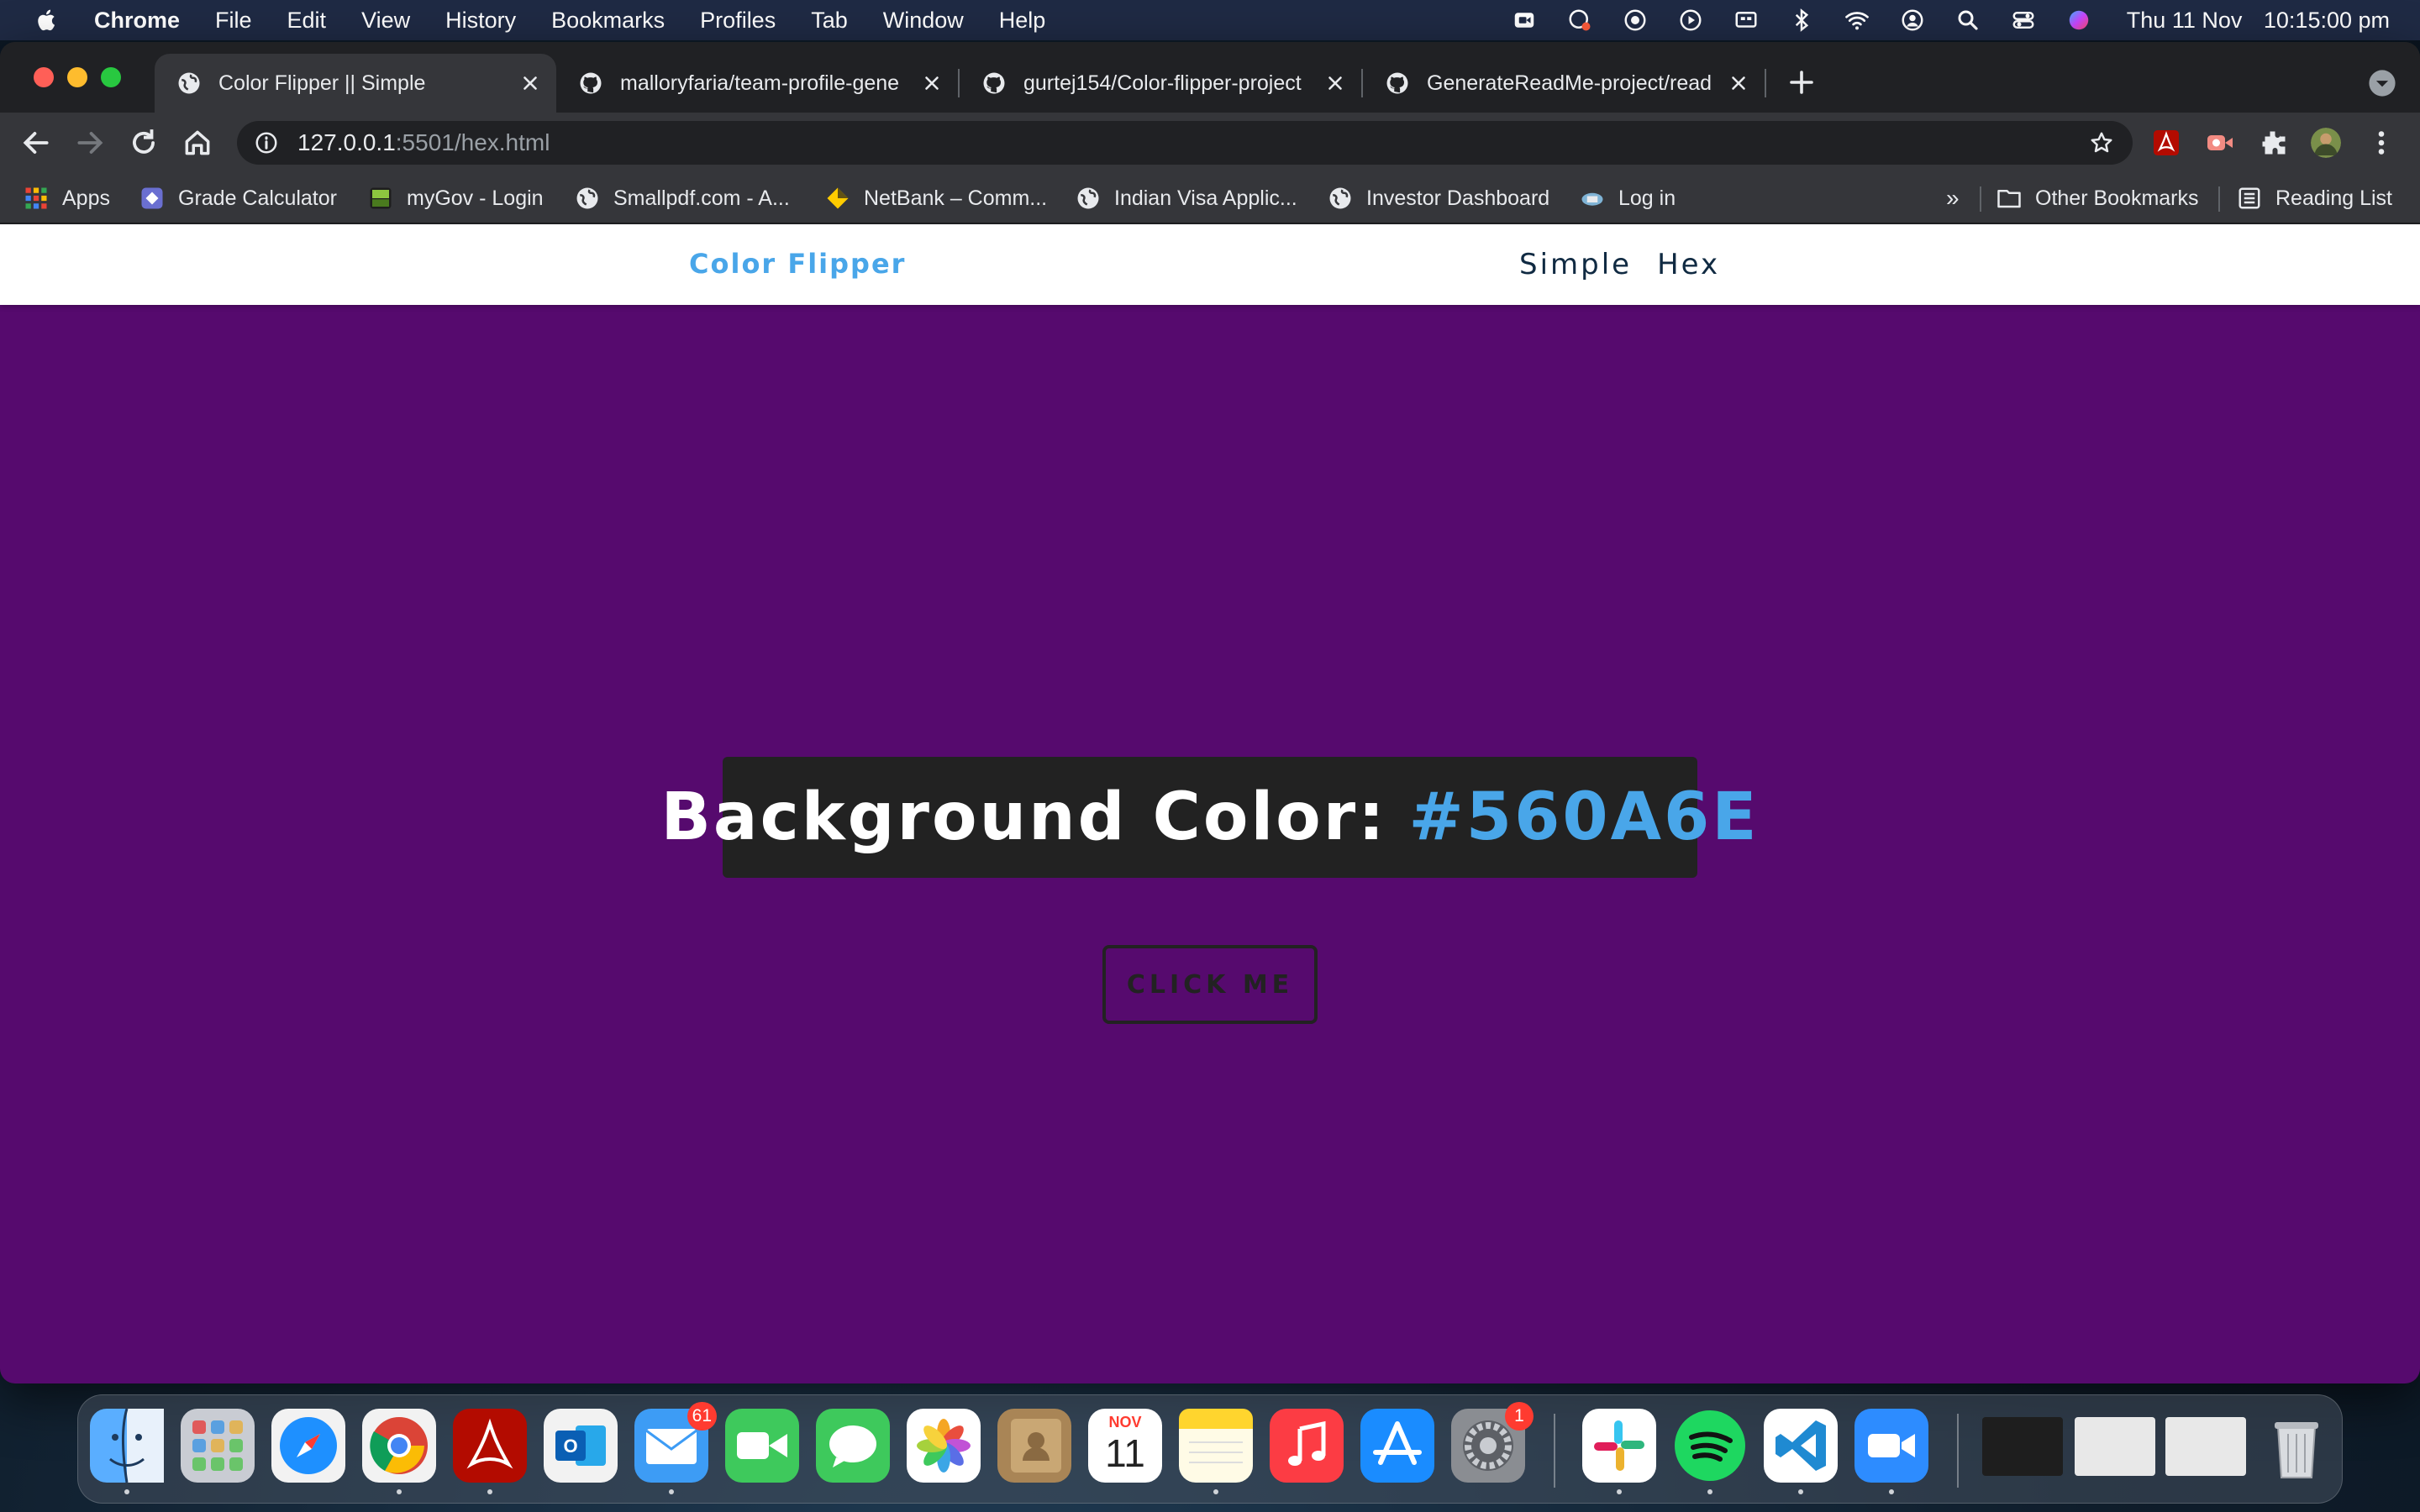 The width and height of the screenshot is (2420, 1512). Describe the element at coordinates (675, 1448) in the screenshot. I see `dock-mail: 61` at that location.